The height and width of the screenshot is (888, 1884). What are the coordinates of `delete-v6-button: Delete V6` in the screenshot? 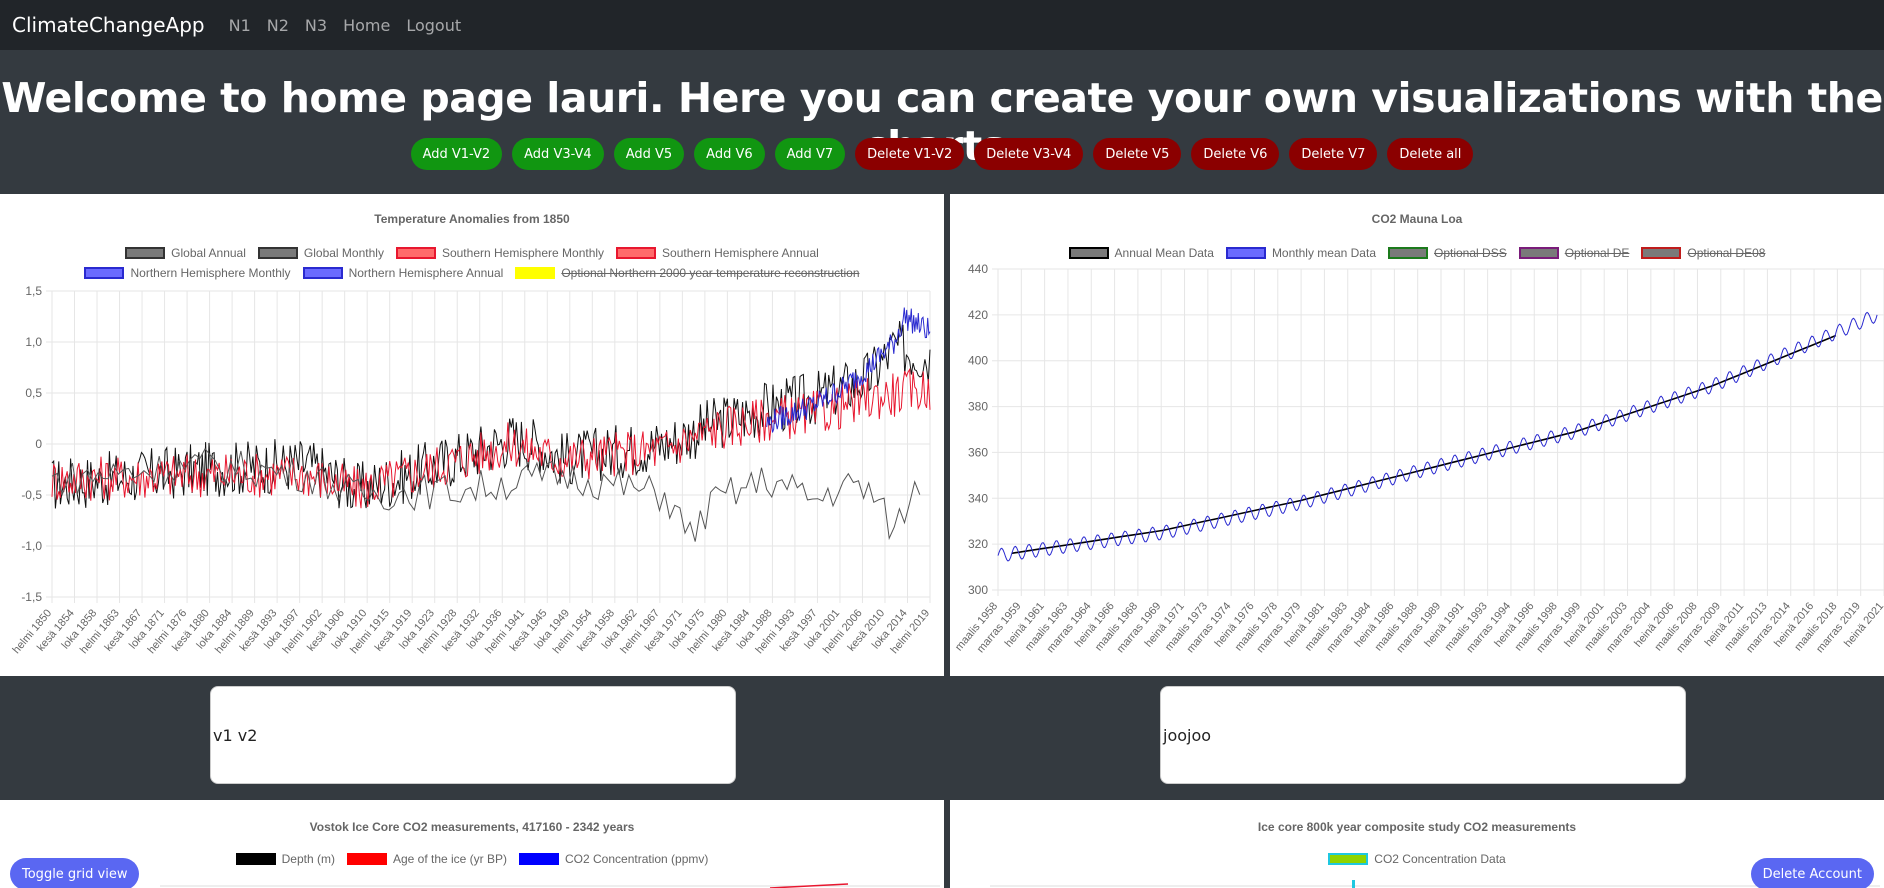 It's located at (1235, 154).